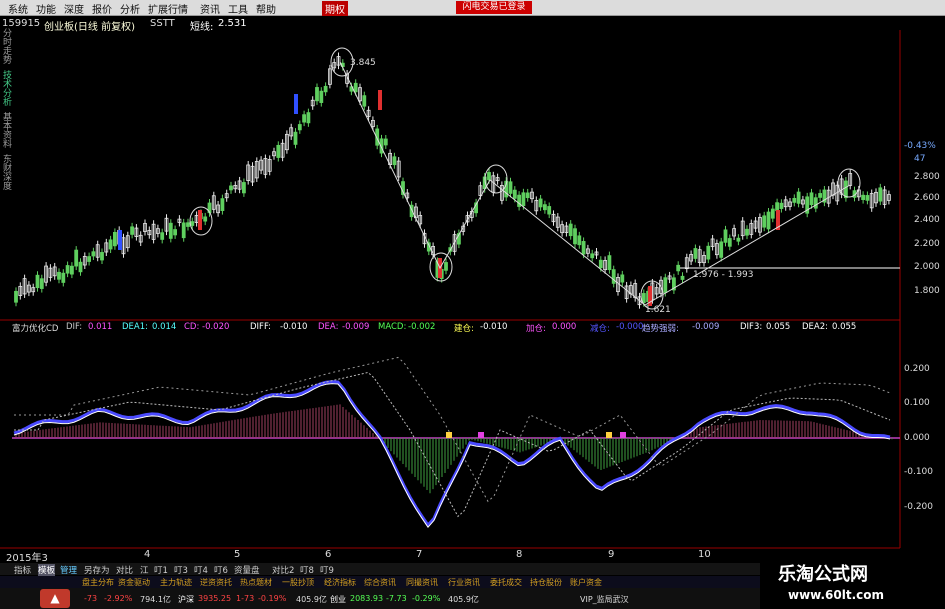  Describe the element at coordinates (18, 8) in the screenshot. I see `menu-item-system: 系统` at that location.